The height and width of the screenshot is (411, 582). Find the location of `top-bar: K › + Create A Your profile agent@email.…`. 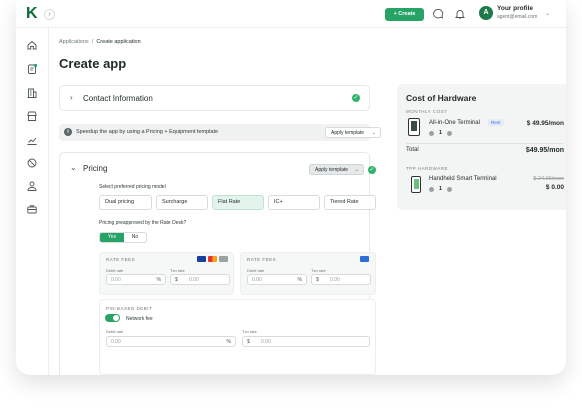

top-bar: K › + Create A Your profile agent@email.… is located at coordinates (291, 14).